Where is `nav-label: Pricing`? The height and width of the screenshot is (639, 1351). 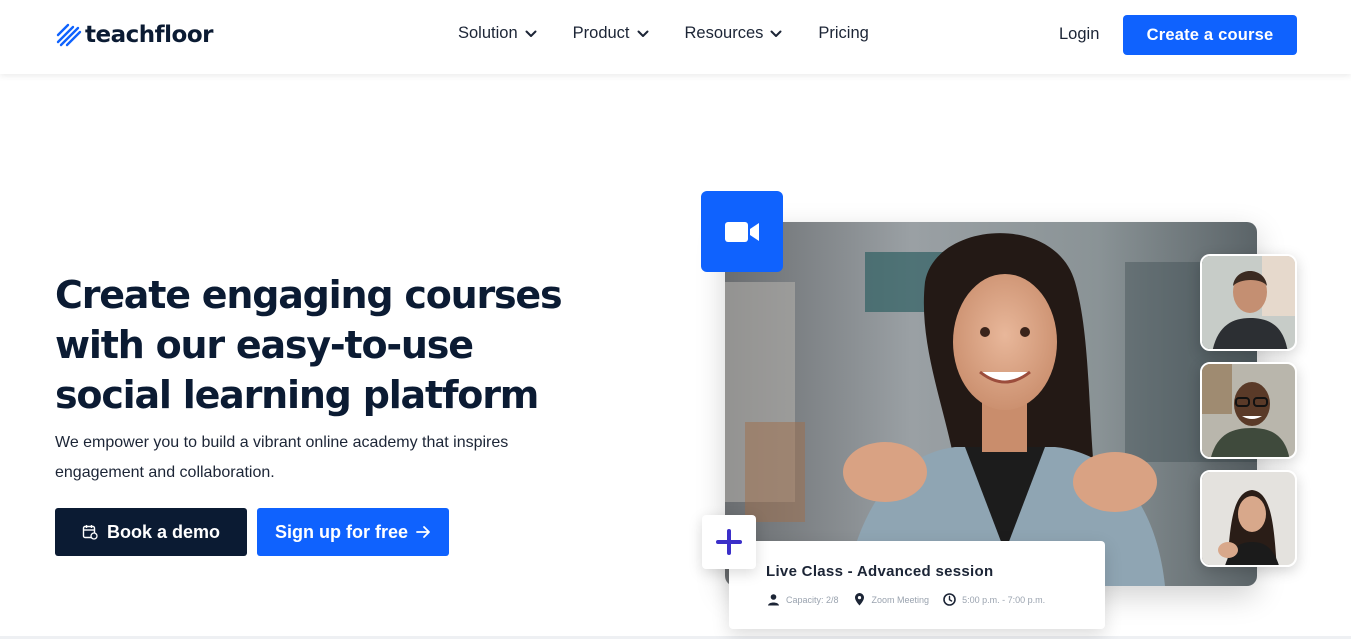 nav-label: Pricing is located at coordinates (843, 33).